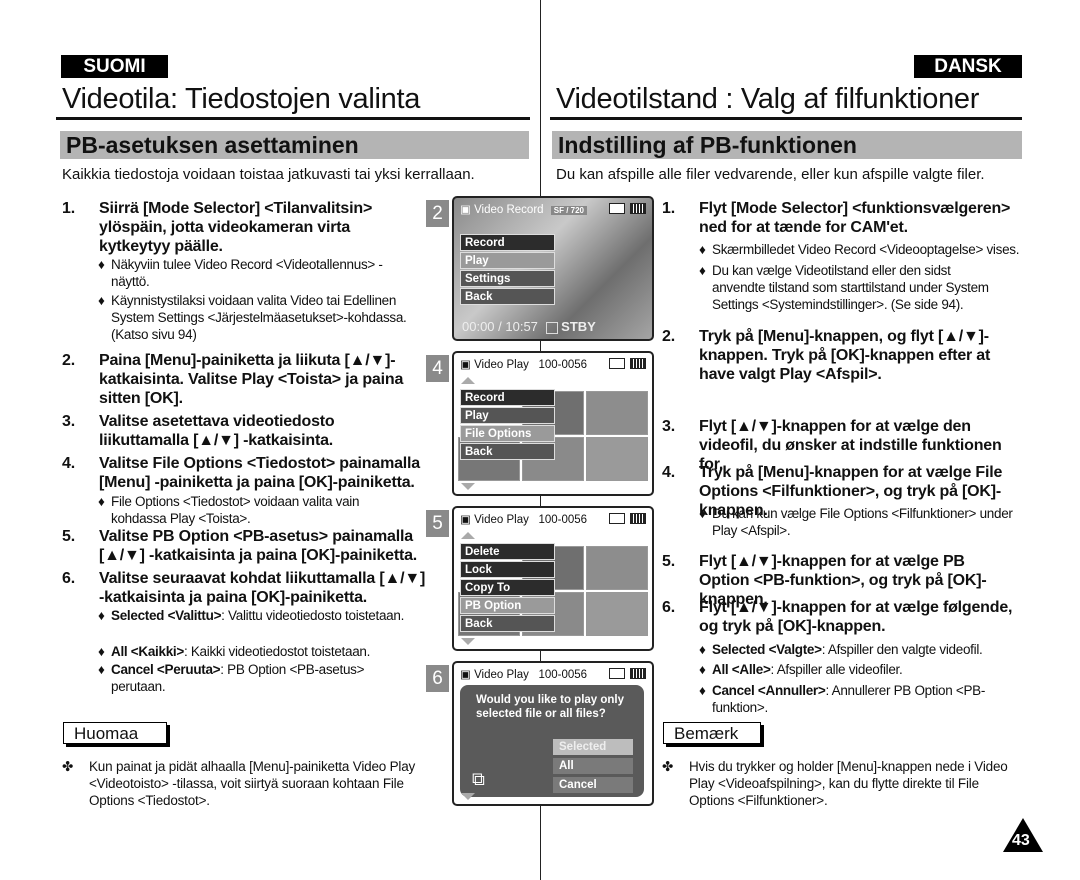  I want to click on screen-menu: Delete Lock Copy To PB Option Back, so click(507, 588).